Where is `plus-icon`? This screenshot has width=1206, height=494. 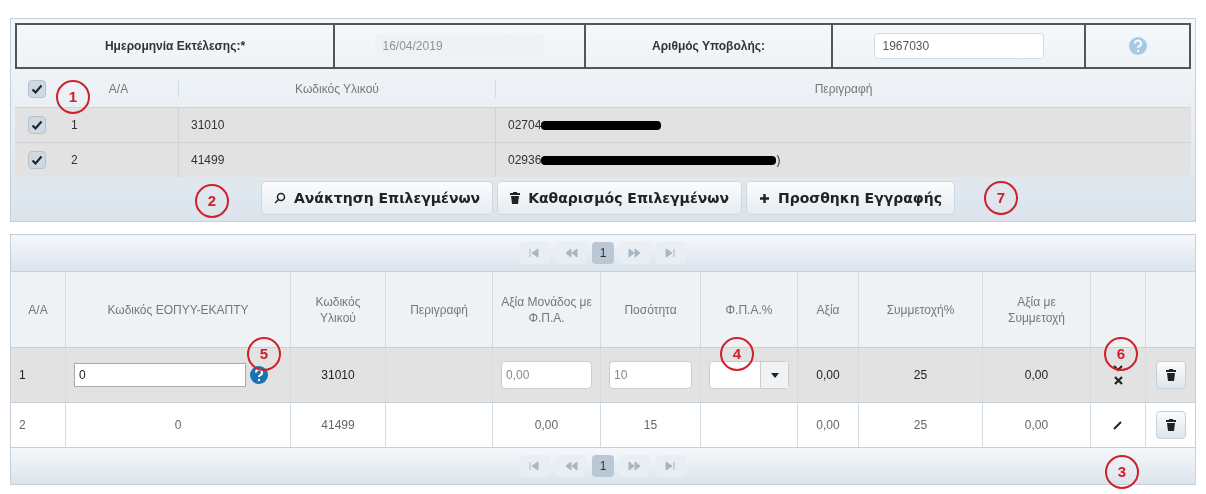 plus-icon is located at coordinates (764, 198).